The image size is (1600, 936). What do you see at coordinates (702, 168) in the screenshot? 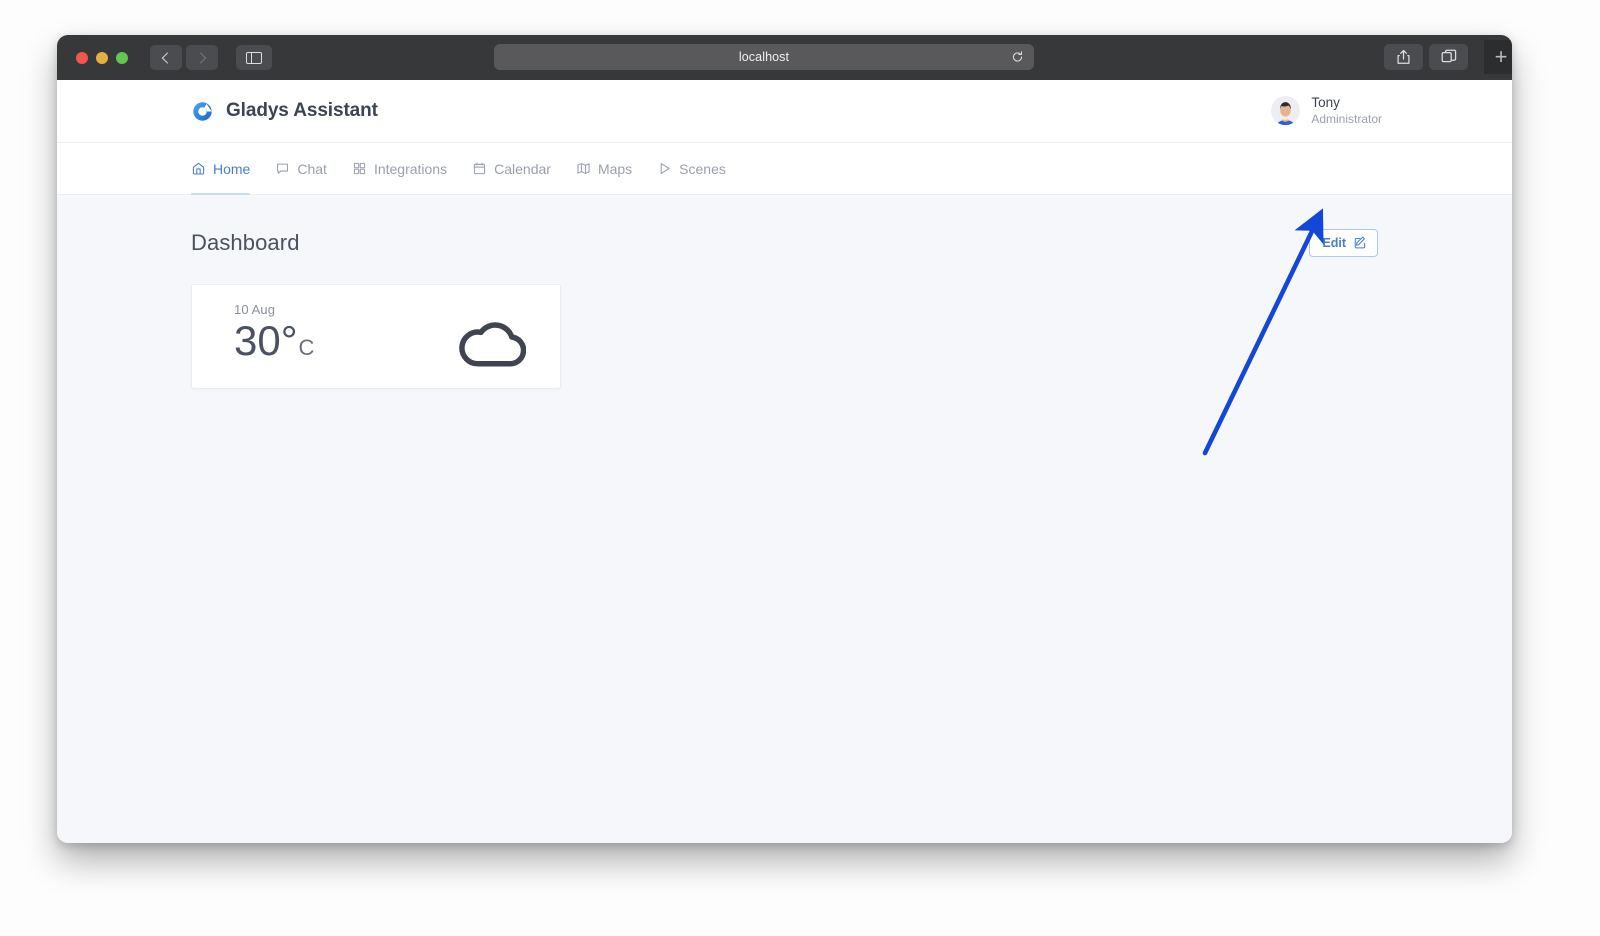
I see `nav-item-scenes-label: Scenes` at bounding box center [702, 168].